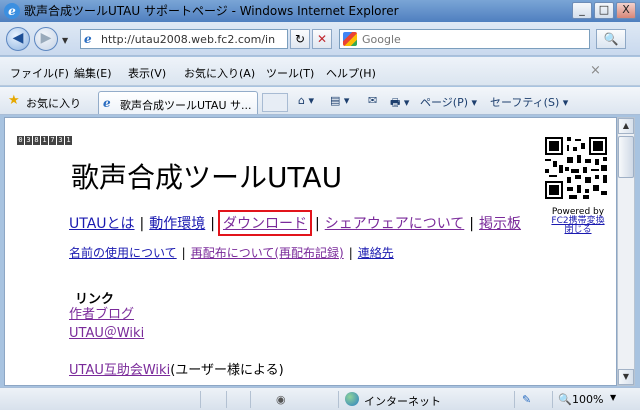 The width and height of the screenshot is (640, 410). I want to click on download-highlight-box: ダウンロード, so click(264, 223).